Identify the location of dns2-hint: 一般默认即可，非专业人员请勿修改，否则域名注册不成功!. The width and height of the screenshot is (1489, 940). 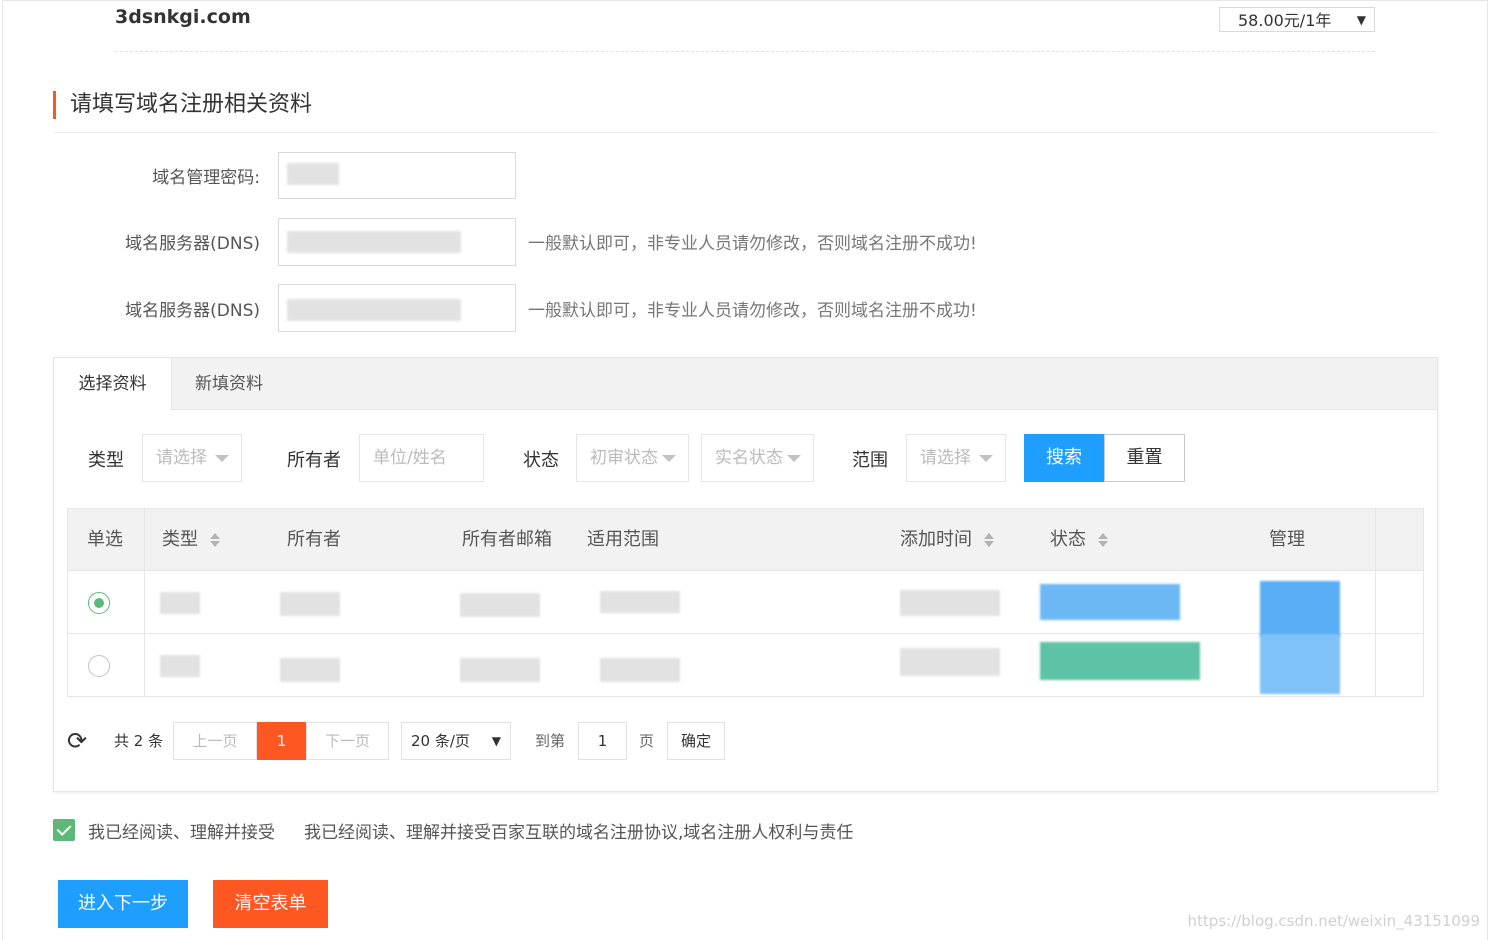
(752, 311).